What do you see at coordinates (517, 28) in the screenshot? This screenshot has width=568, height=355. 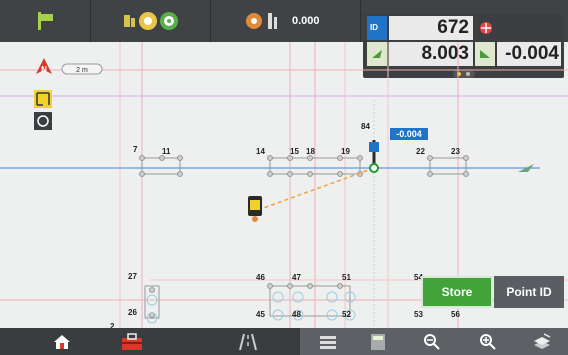 I see `target-cell` at bounding box center [517, 28].